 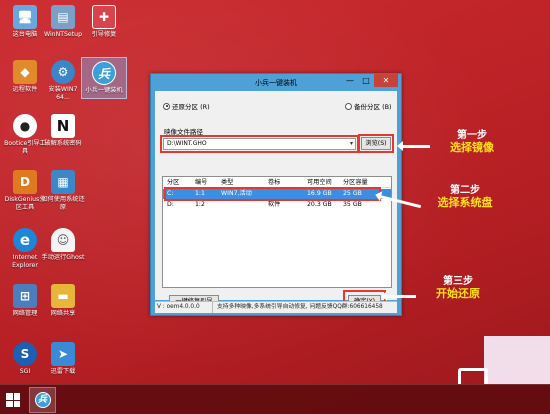 What do you see at coordinates (504, 360) in the screenshot?
I see `watermark-logo` at bounding box center [504, 360].